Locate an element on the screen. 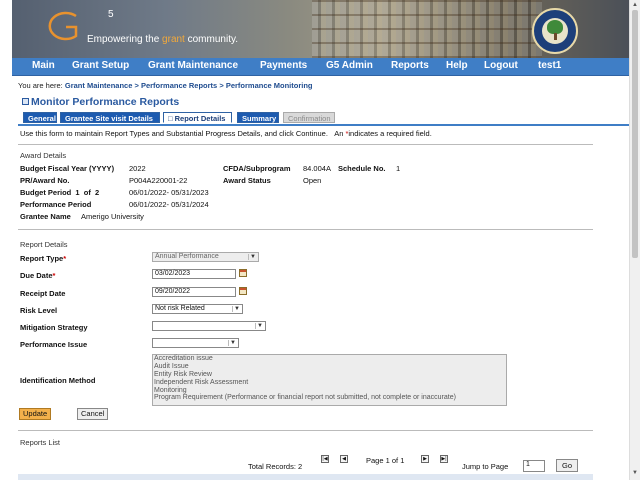  award-status-label: Award Status is located at coordinates (247, 180).